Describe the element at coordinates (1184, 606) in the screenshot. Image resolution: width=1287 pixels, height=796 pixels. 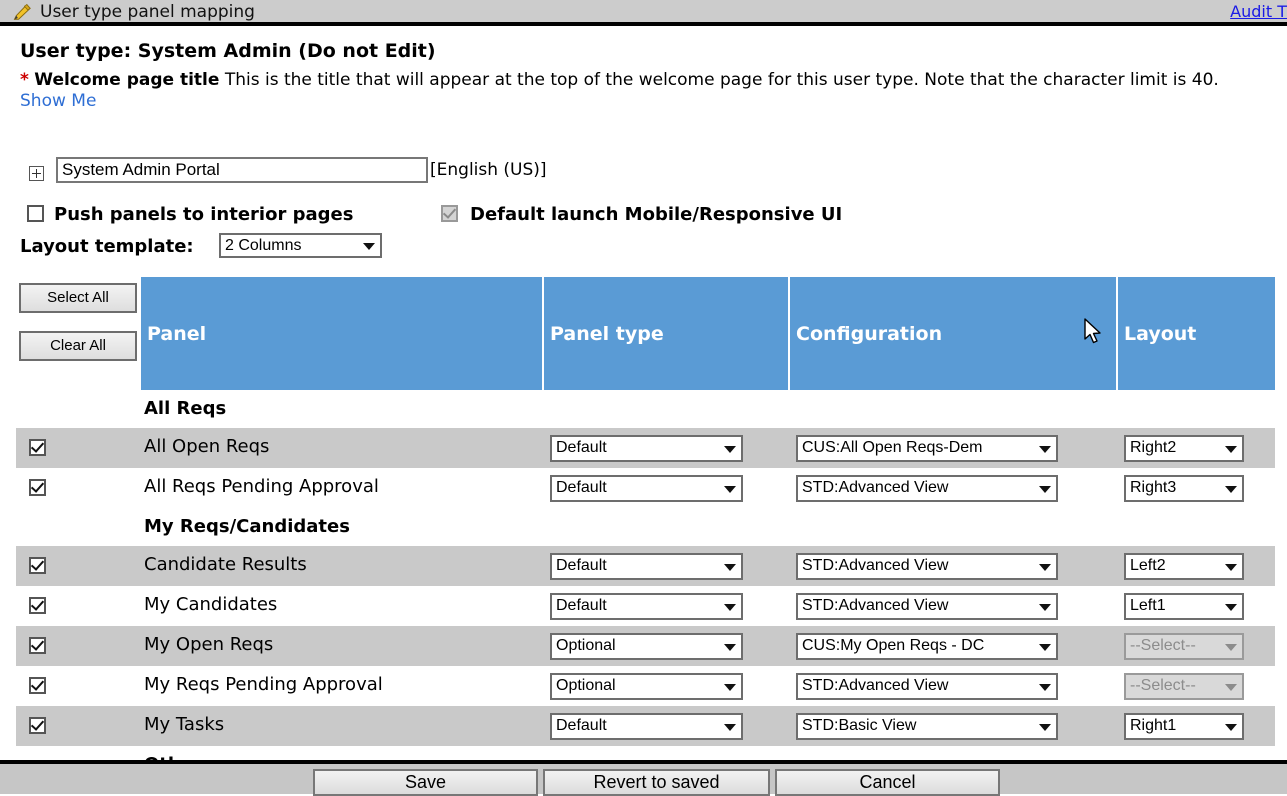
I see `layout-select: Left1` at that location.